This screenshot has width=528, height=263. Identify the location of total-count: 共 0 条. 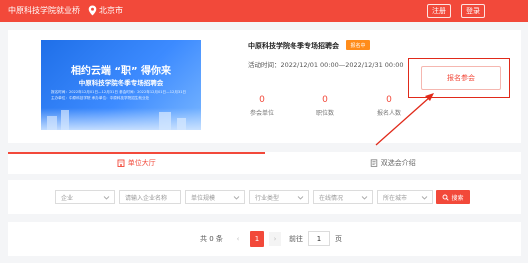
(211, 239).